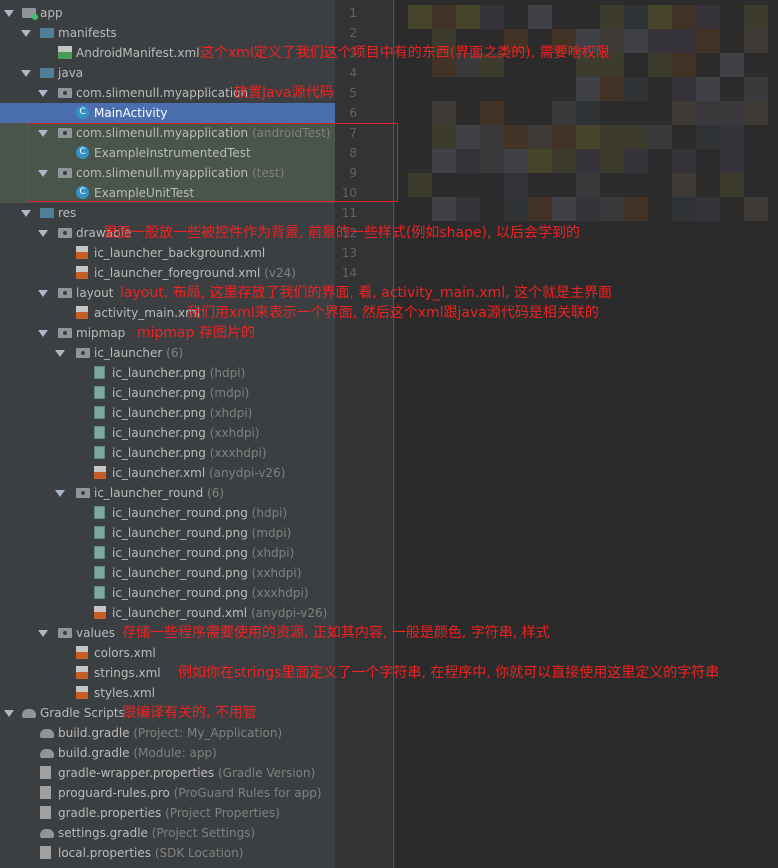  What do you see at coordinates (71, 73) in the screenshot?
I see `tree-item-label: java` at bounding box center [71, 73].